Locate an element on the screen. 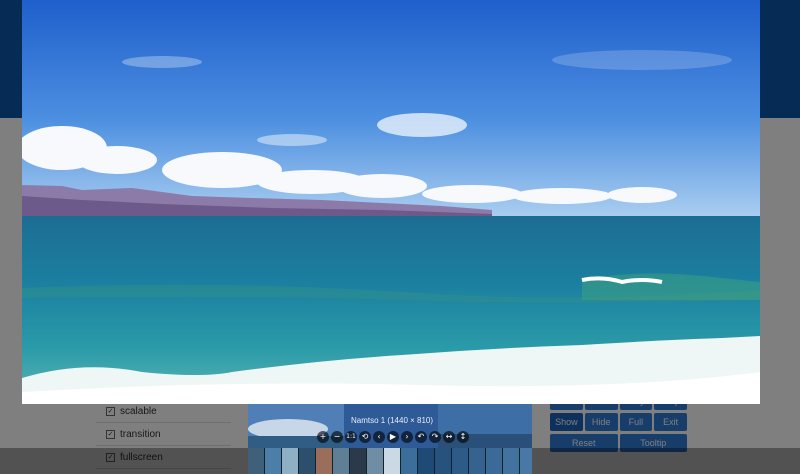 This screenshot has width=800, height=474. reset-icon: ⟲ is located at coordinates (365, 437).